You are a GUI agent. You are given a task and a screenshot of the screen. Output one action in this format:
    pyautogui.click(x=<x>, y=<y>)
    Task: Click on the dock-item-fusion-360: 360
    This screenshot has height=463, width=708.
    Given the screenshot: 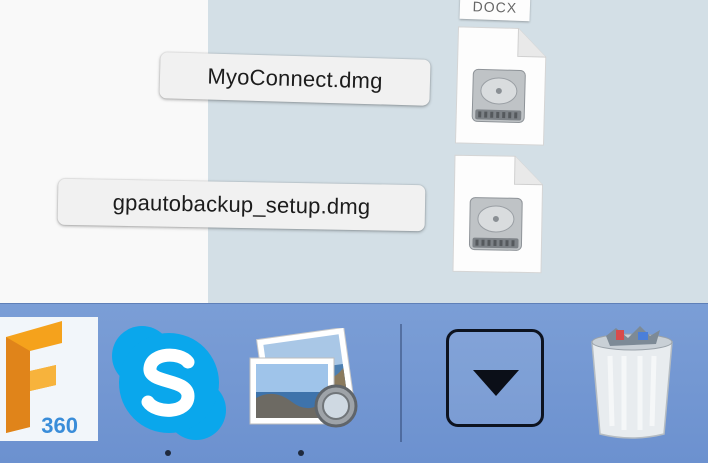 What is the action you would take?
    pyautogui.click(x=49, y=379)
    